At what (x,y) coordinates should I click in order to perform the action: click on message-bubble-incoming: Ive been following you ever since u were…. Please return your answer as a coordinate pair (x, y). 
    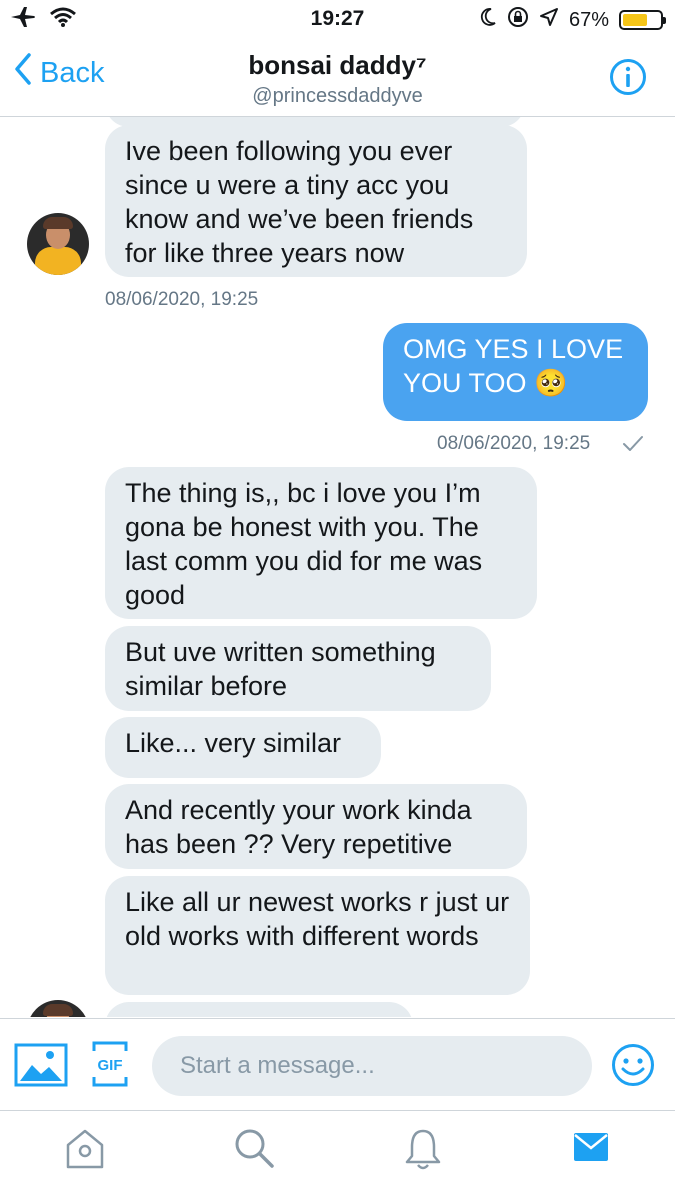
    Looking at the image, I should click on (316, 201).